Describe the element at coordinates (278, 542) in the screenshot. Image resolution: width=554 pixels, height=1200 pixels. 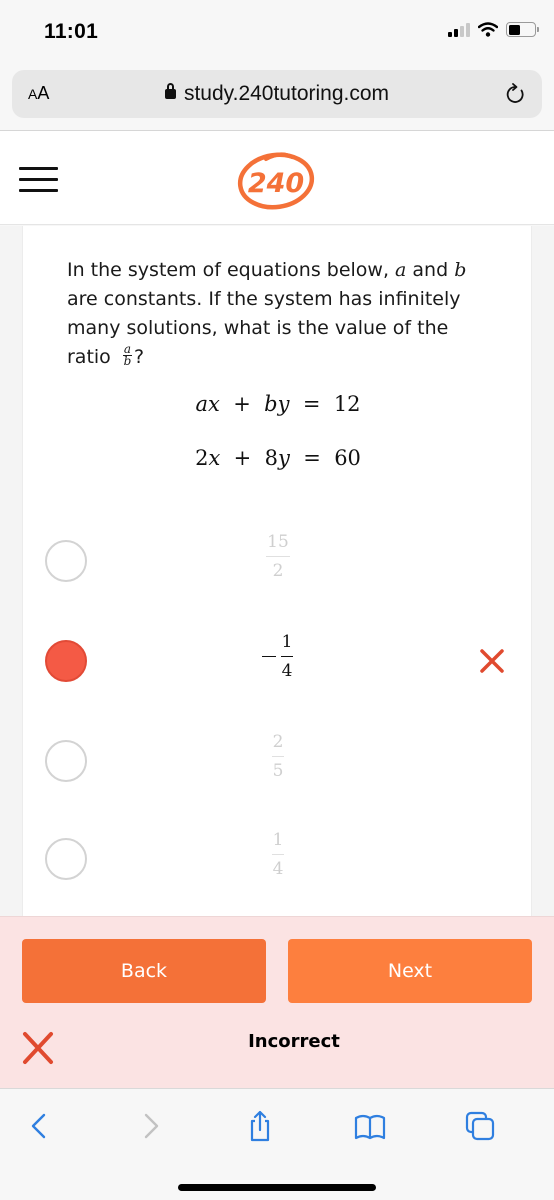
I see `fraction-numerator: 15` at that location.